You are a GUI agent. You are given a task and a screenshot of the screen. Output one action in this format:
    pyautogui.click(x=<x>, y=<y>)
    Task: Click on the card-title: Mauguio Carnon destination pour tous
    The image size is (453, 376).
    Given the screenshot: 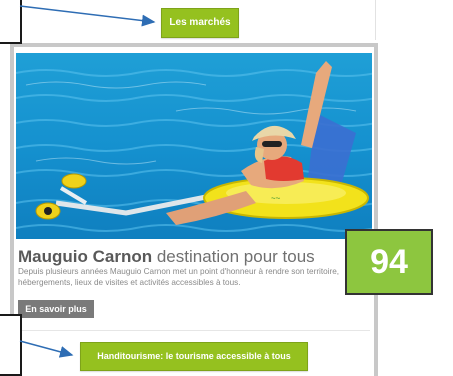 What is the action you would take?
    pyautogui.click(x=166, y=257)
    